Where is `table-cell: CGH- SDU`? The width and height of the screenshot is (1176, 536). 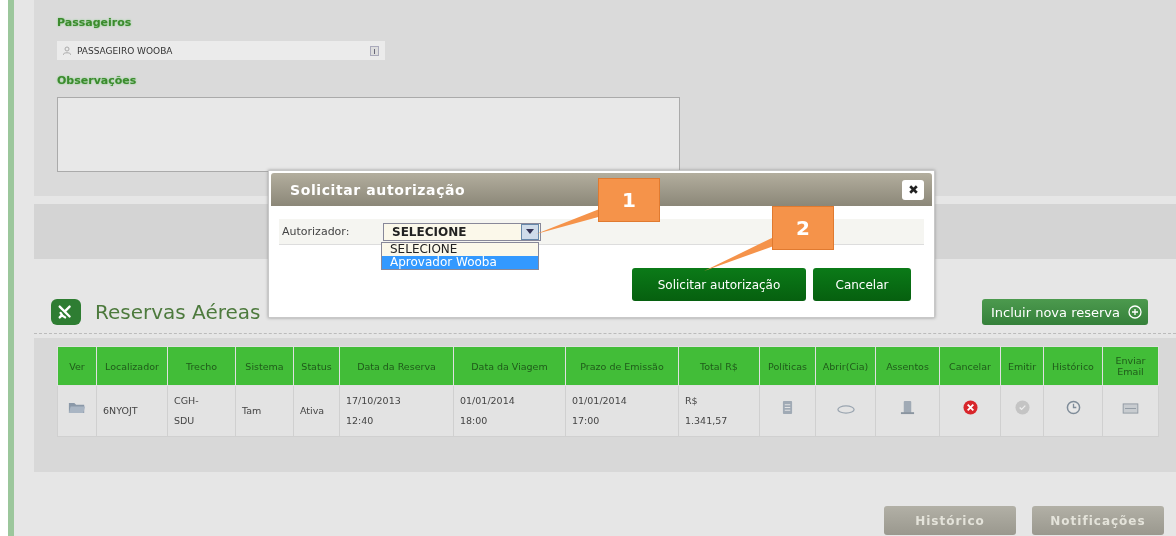 table-cell: CGH- SDU is located at coordinates (201, 411).